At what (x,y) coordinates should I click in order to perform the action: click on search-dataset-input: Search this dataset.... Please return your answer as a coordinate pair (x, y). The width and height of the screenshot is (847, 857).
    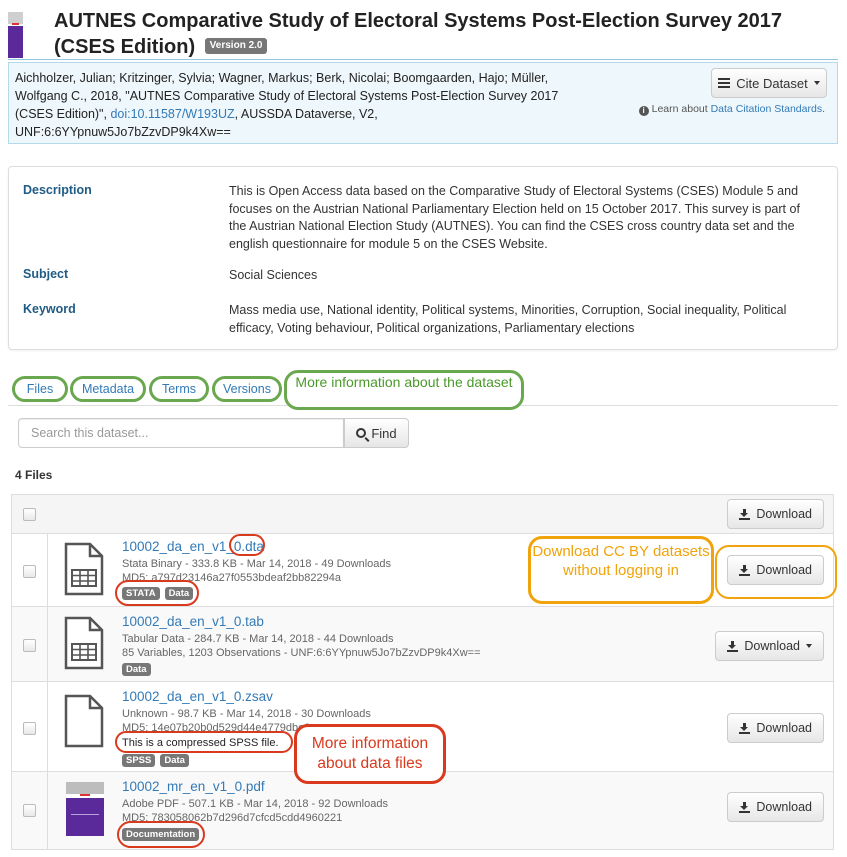
    Looking at the image, I should click on (181, 433).